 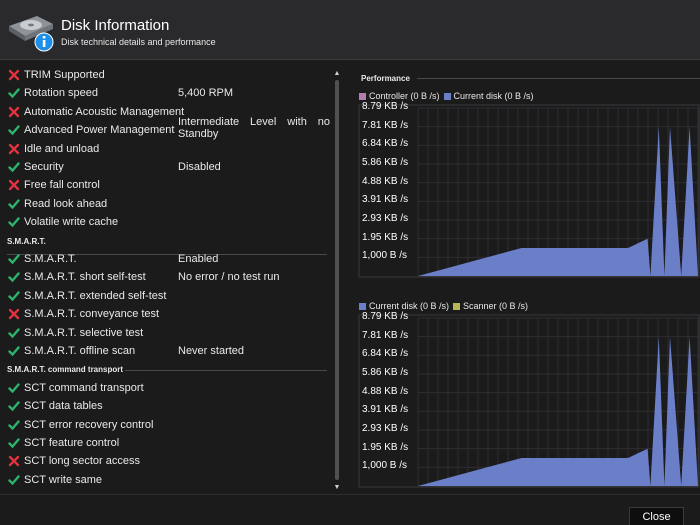 I want to click on feature-row: S.M.A.R.T. conveyance test, so click(x=165, y=315).